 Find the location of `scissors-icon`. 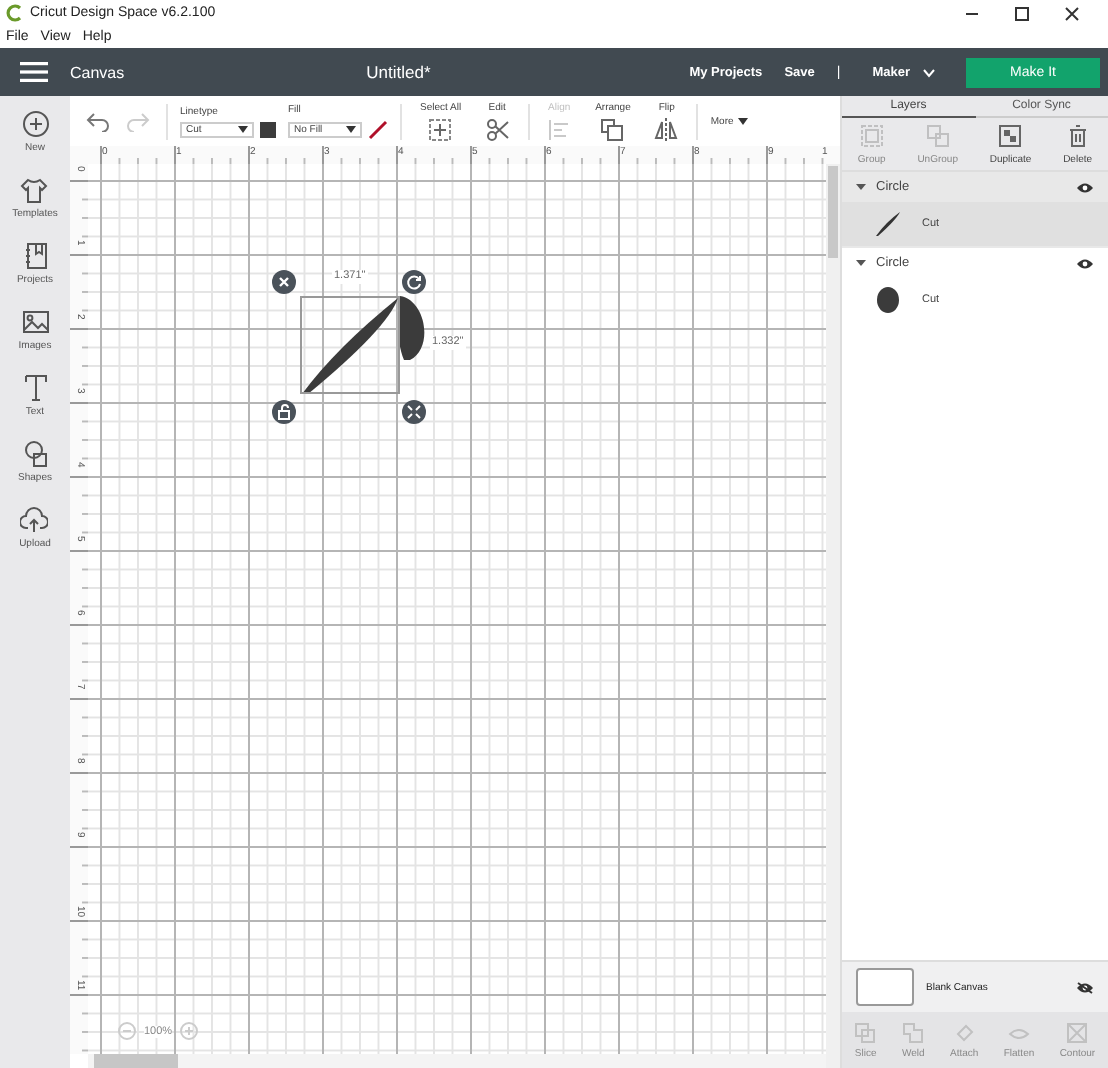

scissors-icon is located at coordinates (497, 129).